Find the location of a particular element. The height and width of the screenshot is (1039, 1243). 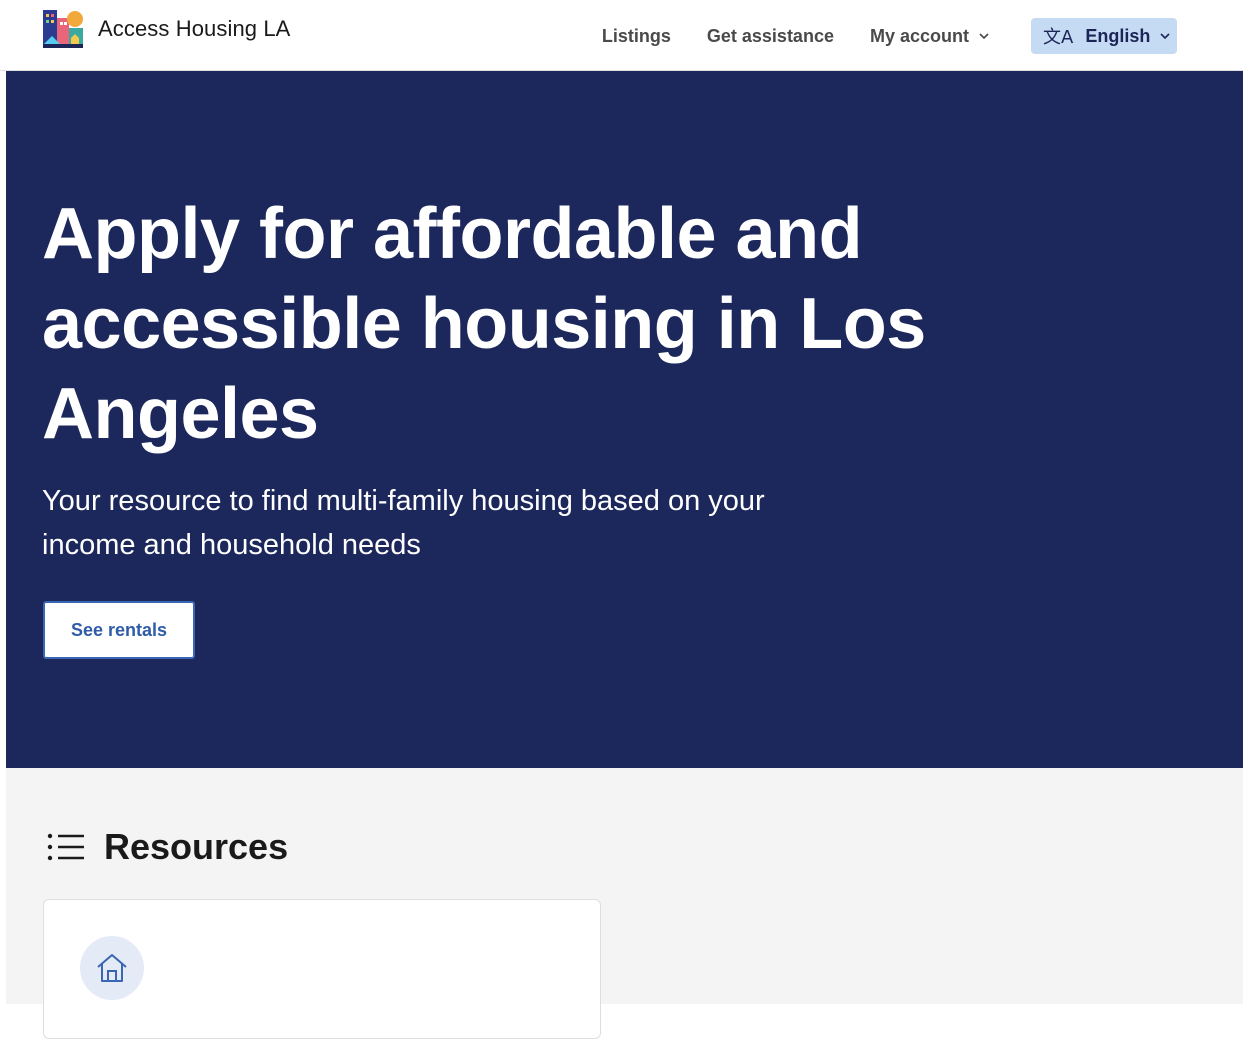

language-select-button: 文A English is located at coordinates (1104, 36).